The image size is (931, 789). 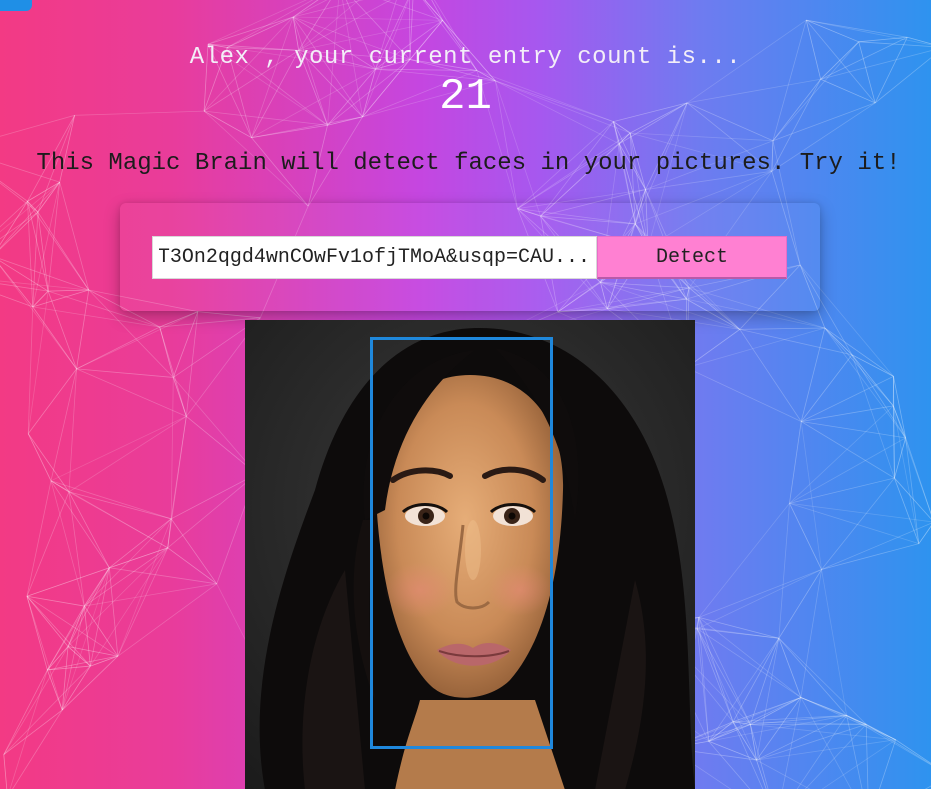 What do you see at coordinates (374, 257) in the screenshot?
I see `image-url-input` at bounding box center [374, 257].